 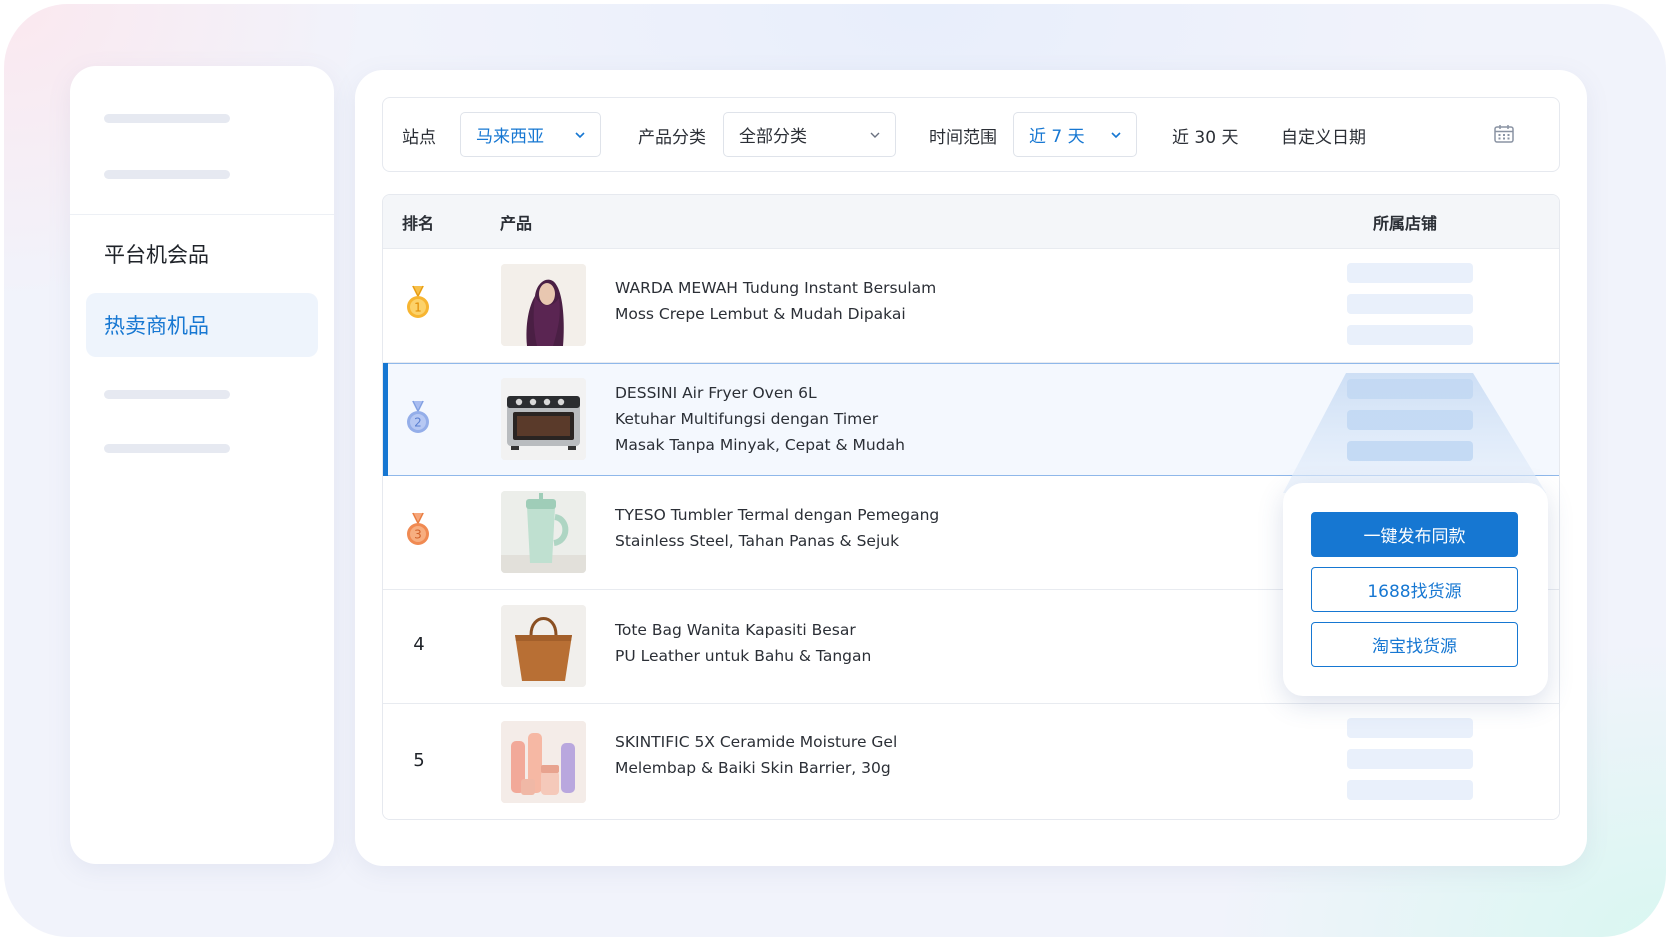 What do you see at coordinates (419, 138) in the screenshot?
I see `site-label: 站点` at bounding box center [419, 138].